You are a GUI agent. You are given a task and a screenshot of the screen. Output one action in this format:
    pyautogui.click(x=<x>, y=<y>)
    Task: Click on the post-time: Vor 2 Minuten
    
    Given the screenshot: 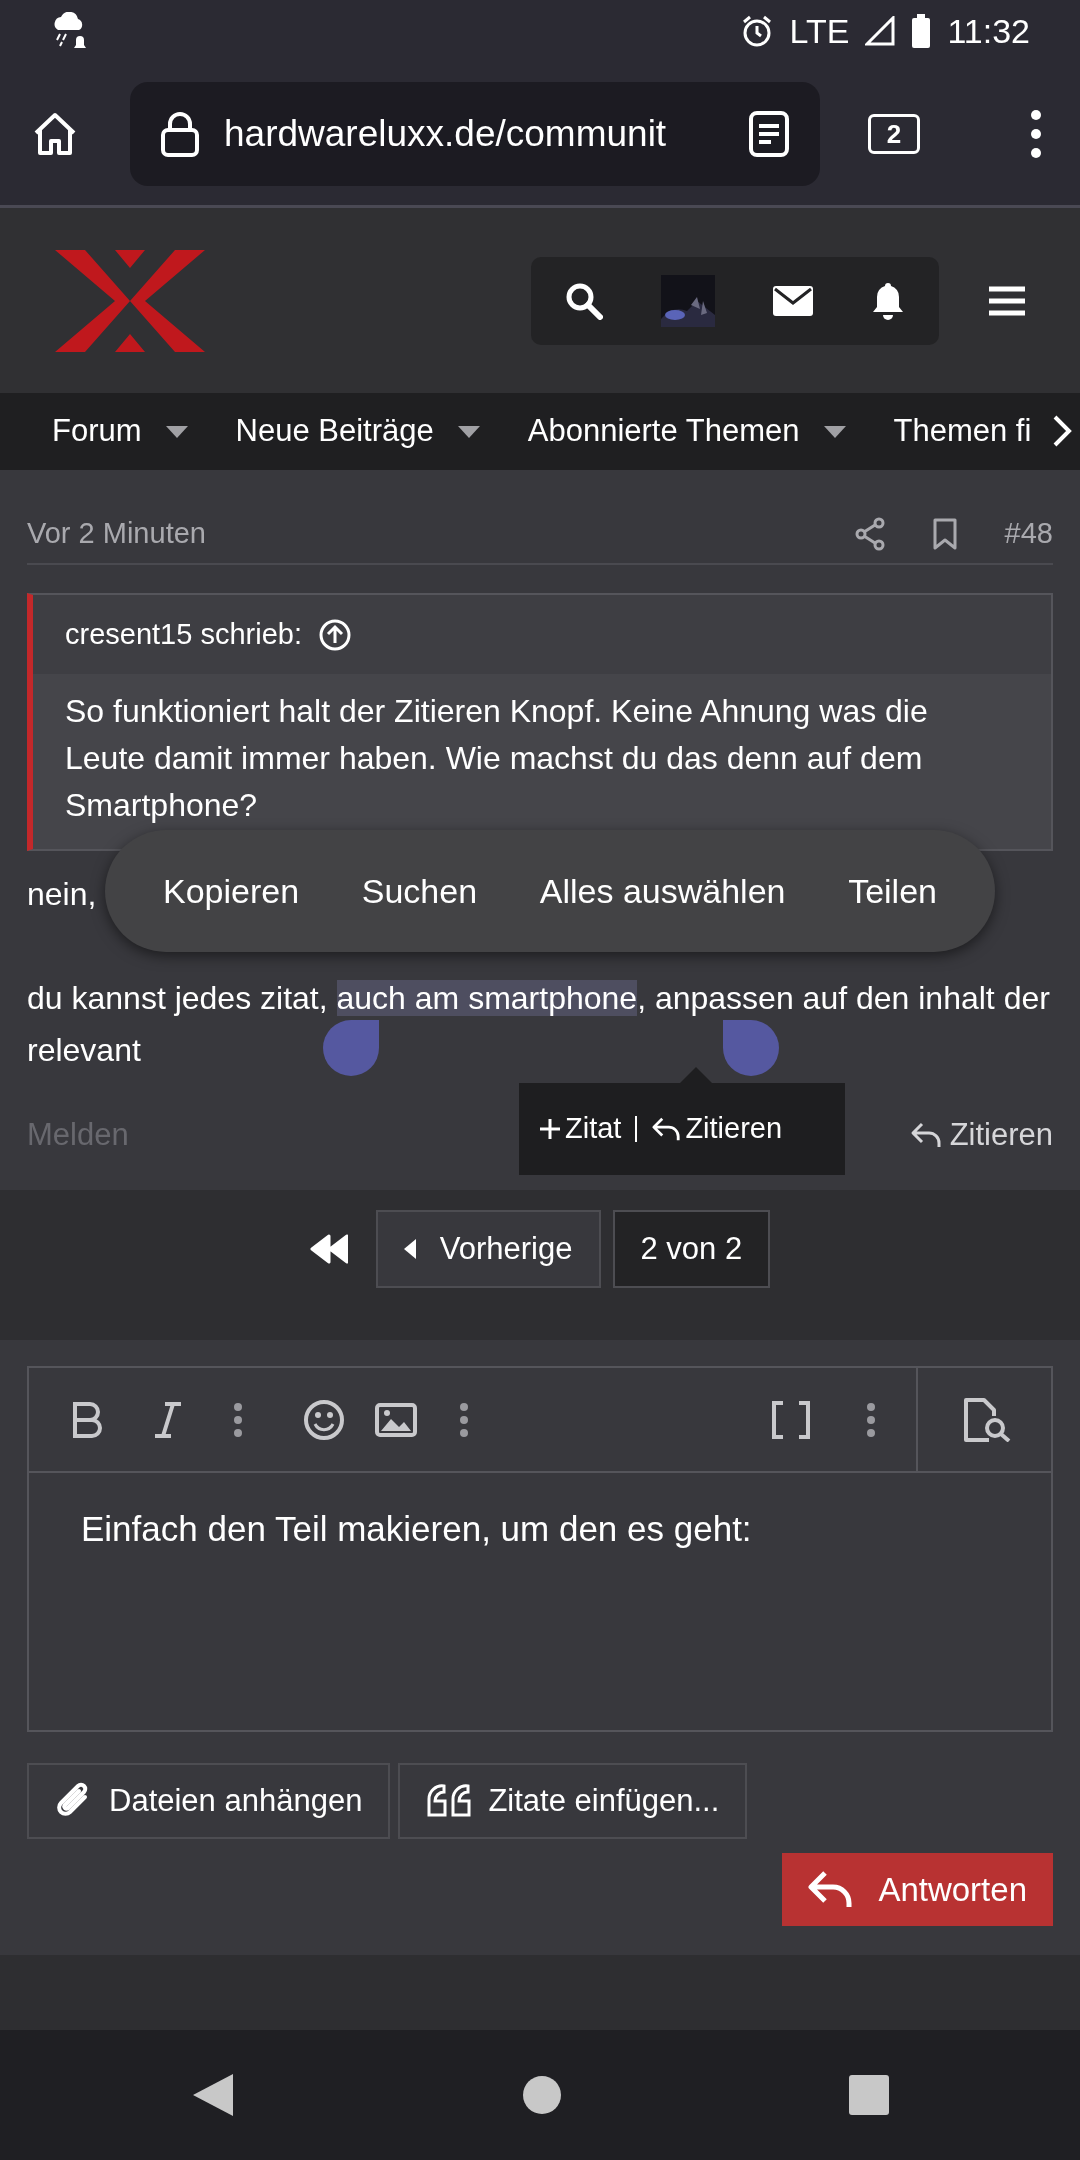 What is the action you would take?
    pyautogui.click(x=116, y=534)
    